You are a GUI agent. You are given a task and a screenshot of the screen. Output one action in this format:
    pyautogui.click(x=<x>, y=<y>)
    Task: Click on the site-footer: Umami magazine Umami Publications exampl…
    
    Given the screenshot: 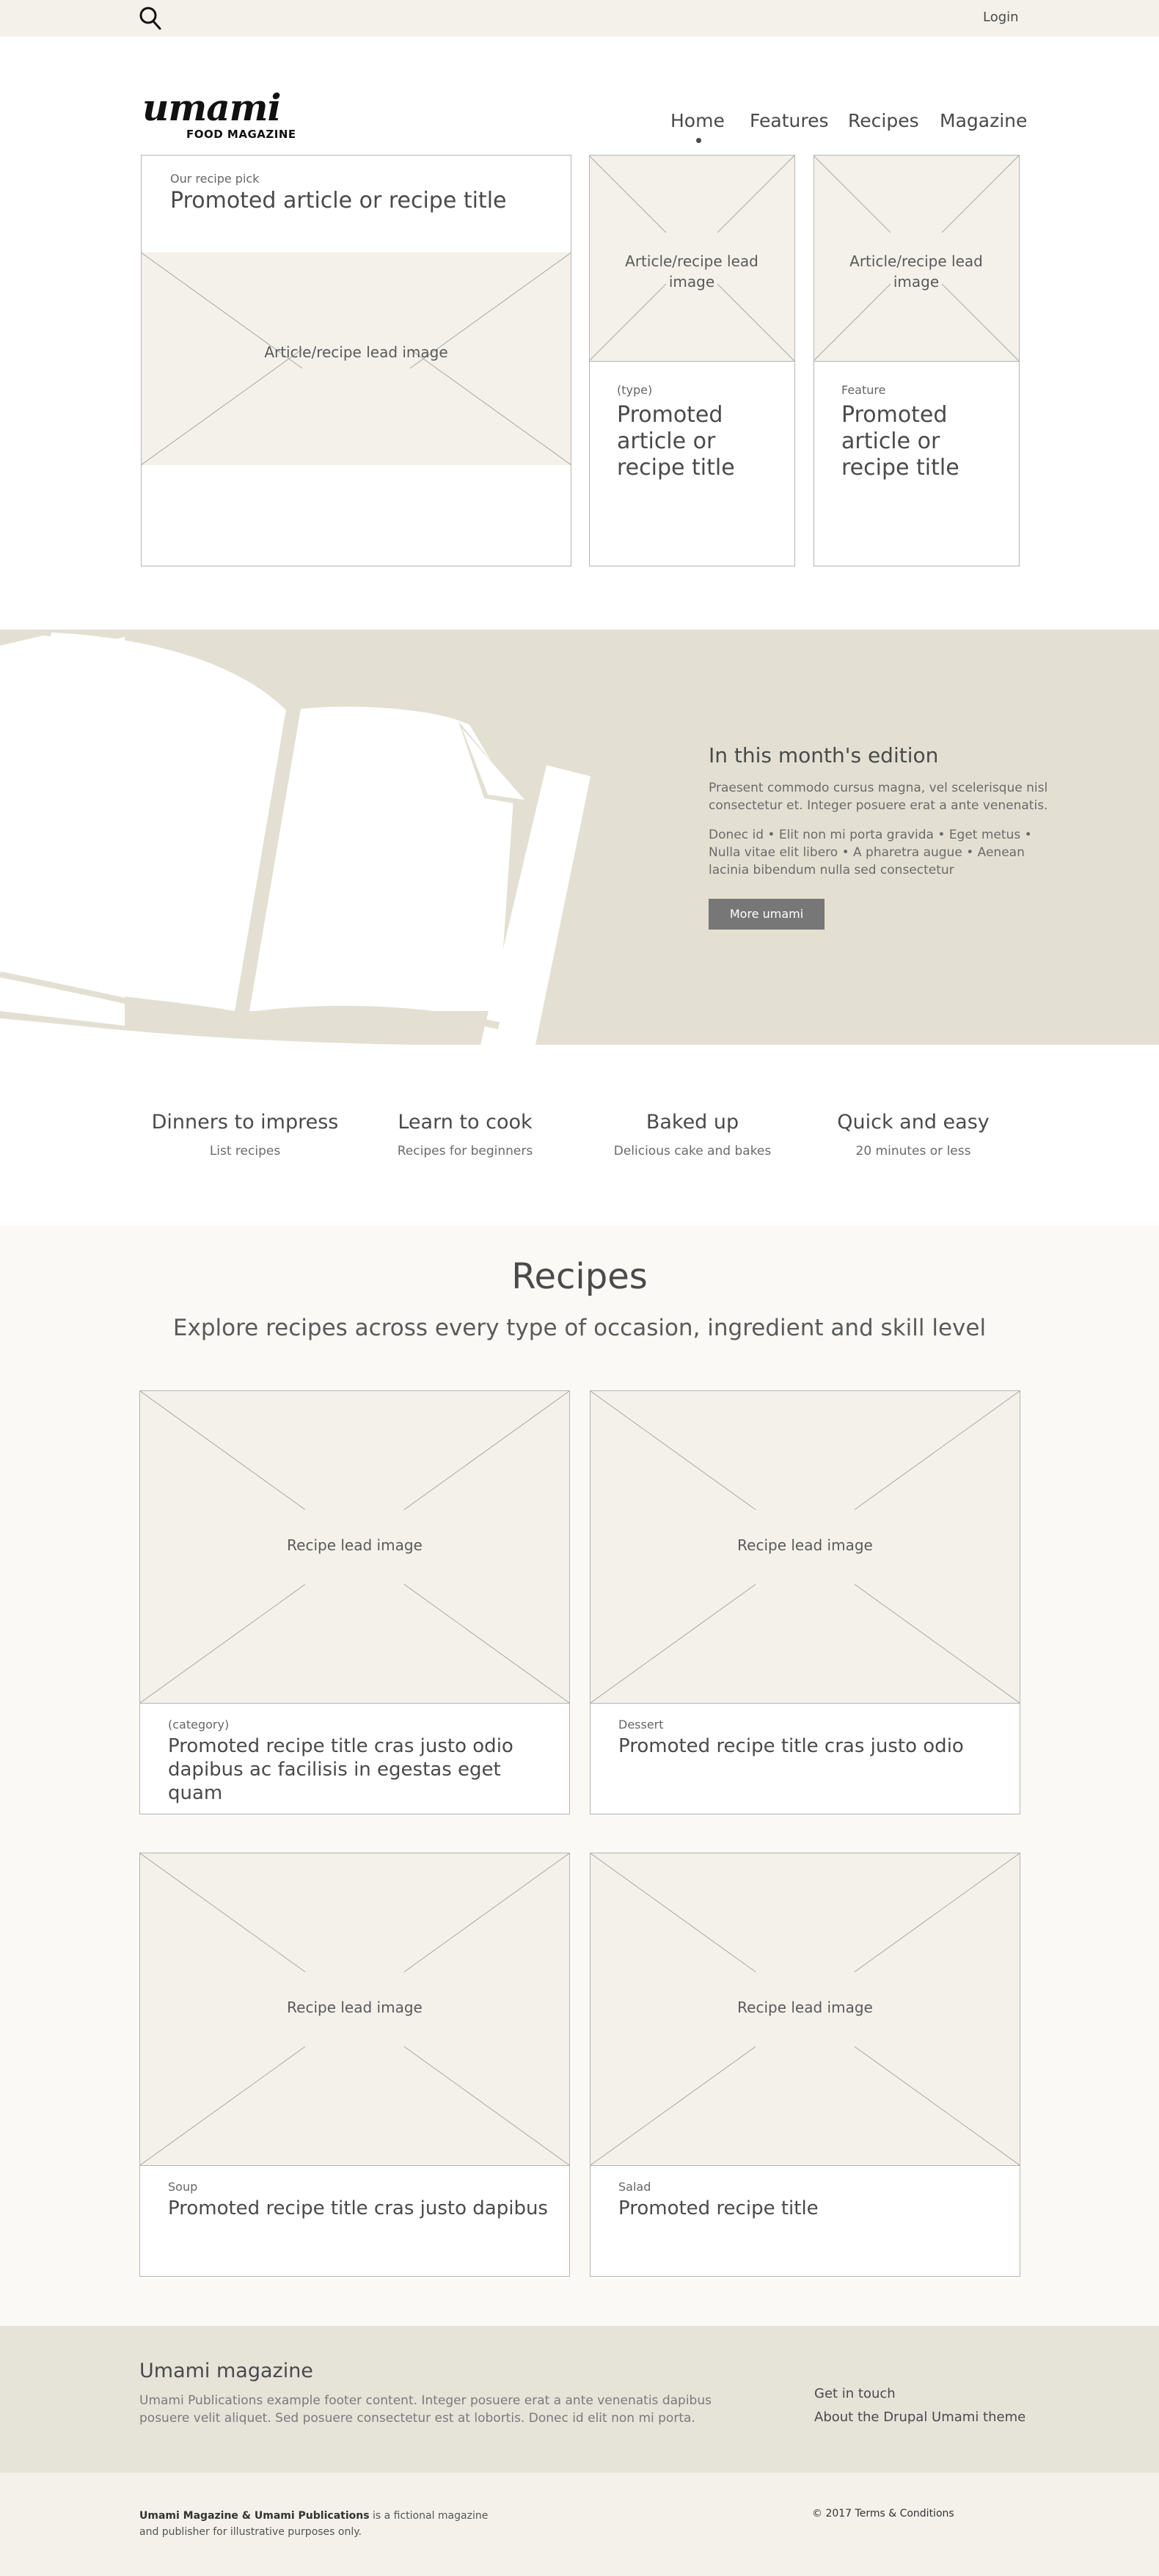 What is the action you would take?
    pyautogui.click(x=579, y=2399)
    